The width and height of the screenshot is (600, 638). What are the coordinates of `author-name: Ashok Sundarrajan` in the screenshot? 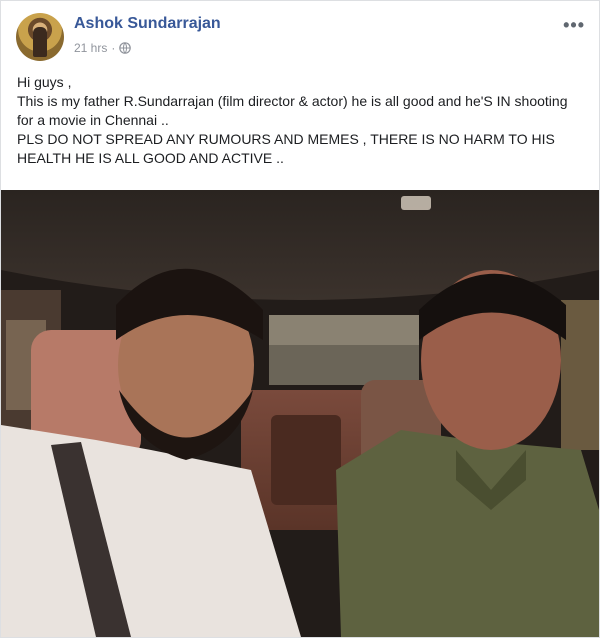 It's located at (147, 24).